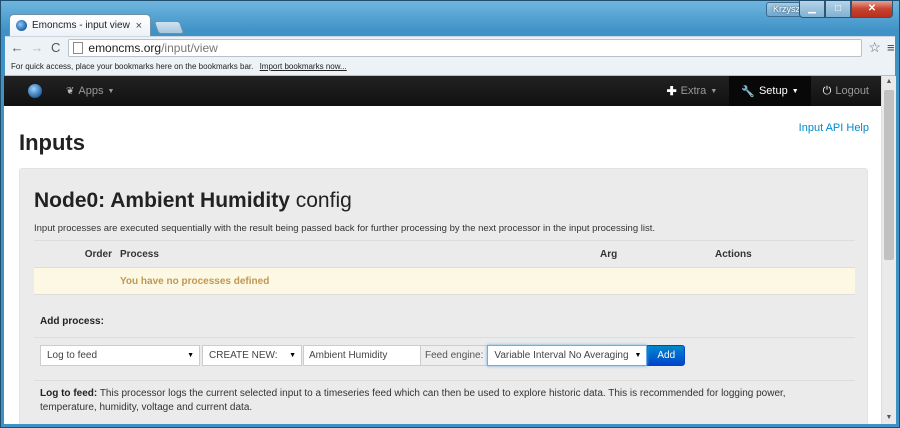 The image size is (900, 428). What do you see at coordinates (72, 321) in the screenshot?
I see `add-process-label: Add process:` at bounding box center [72, 321].